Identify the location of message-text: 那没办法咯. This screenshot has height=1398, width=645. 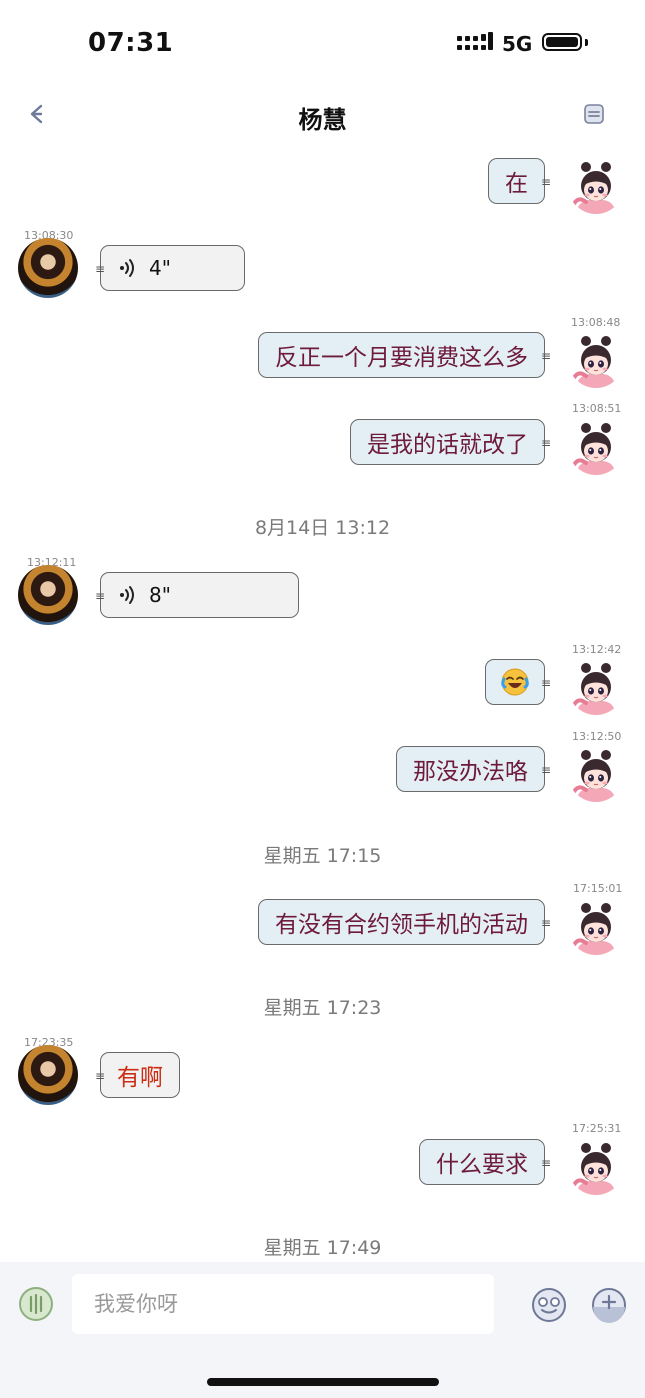
(470, 772).